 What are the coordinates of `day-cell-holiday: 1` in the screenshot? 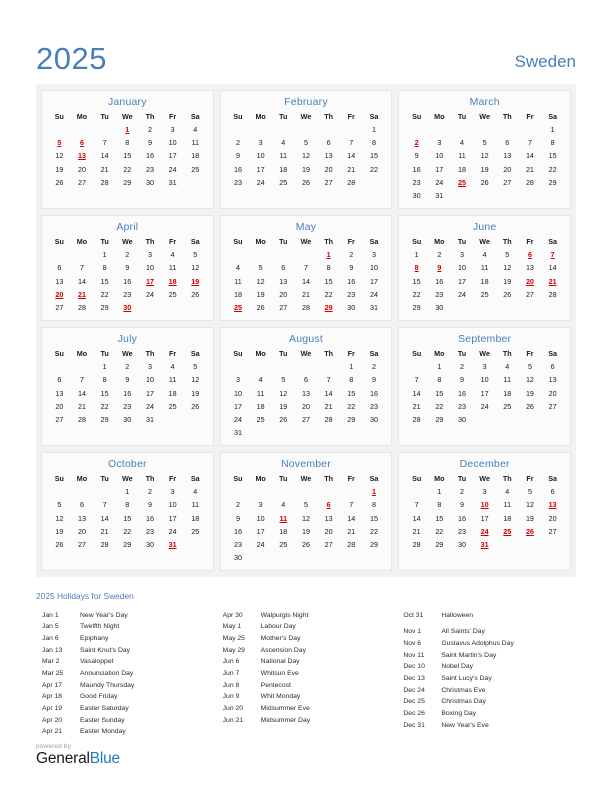 It's located at (127, 129).